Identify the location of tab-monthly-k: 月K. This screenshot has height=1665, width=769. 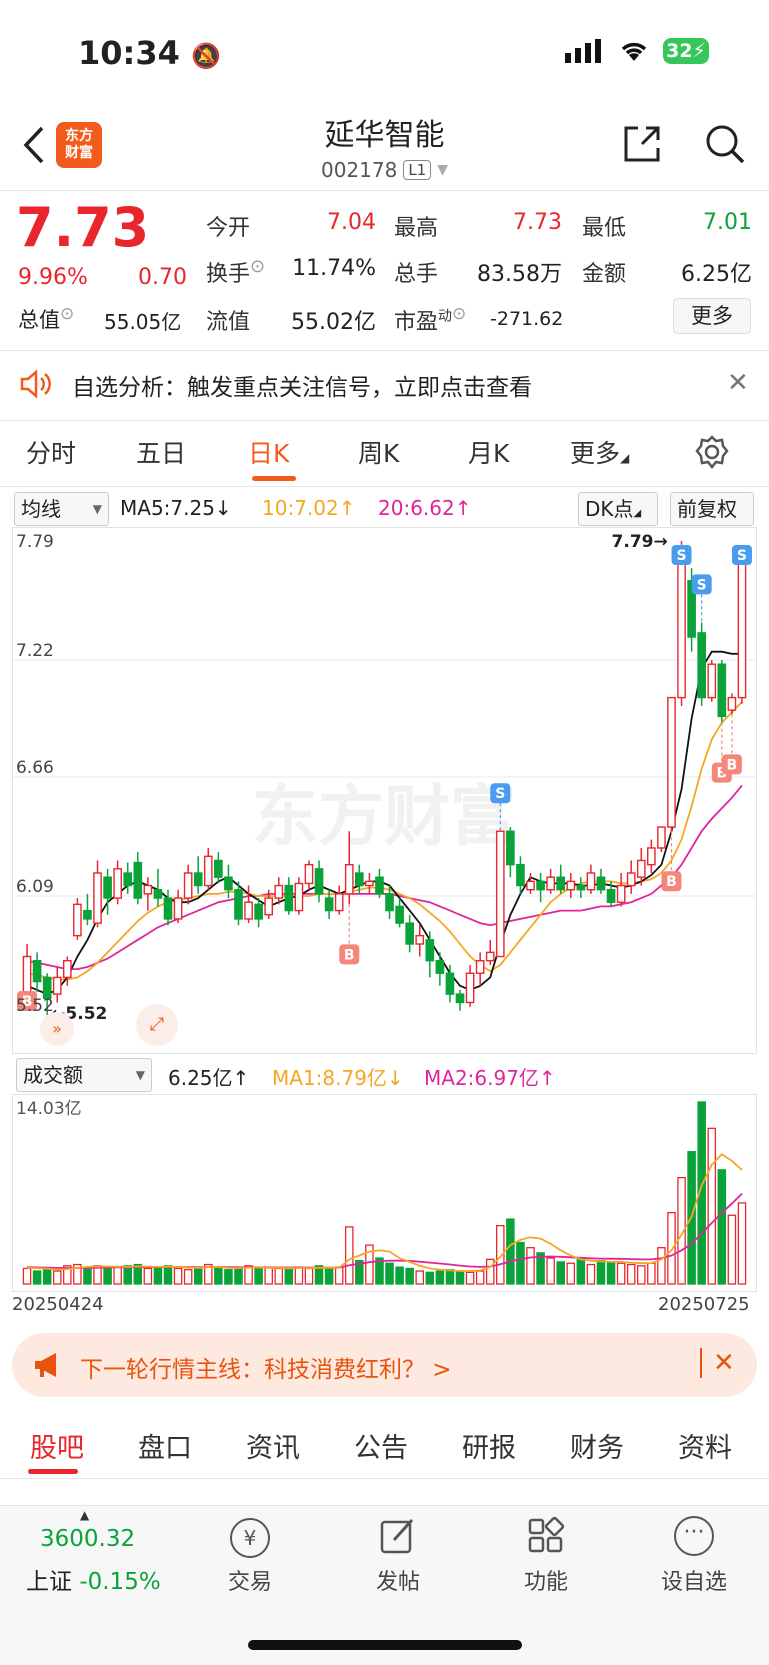
(488, 452).